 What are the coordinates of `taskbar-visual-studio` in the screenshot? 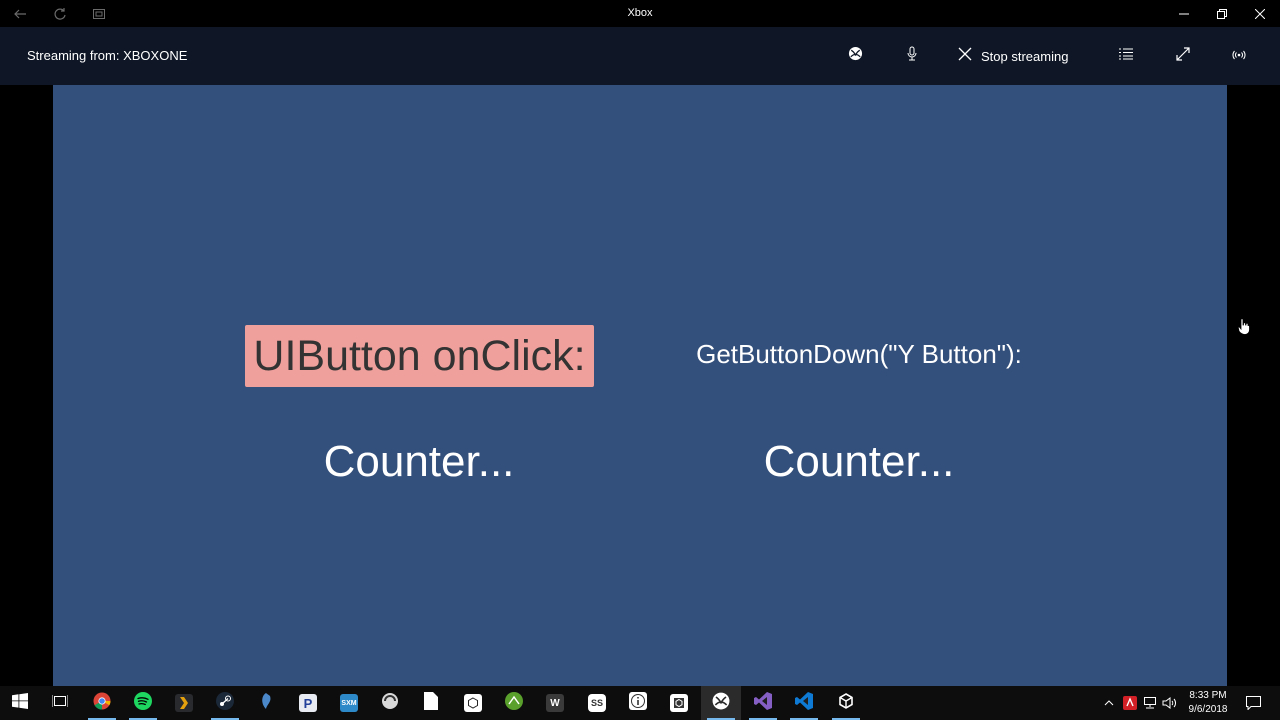 It's located at (763, 703).